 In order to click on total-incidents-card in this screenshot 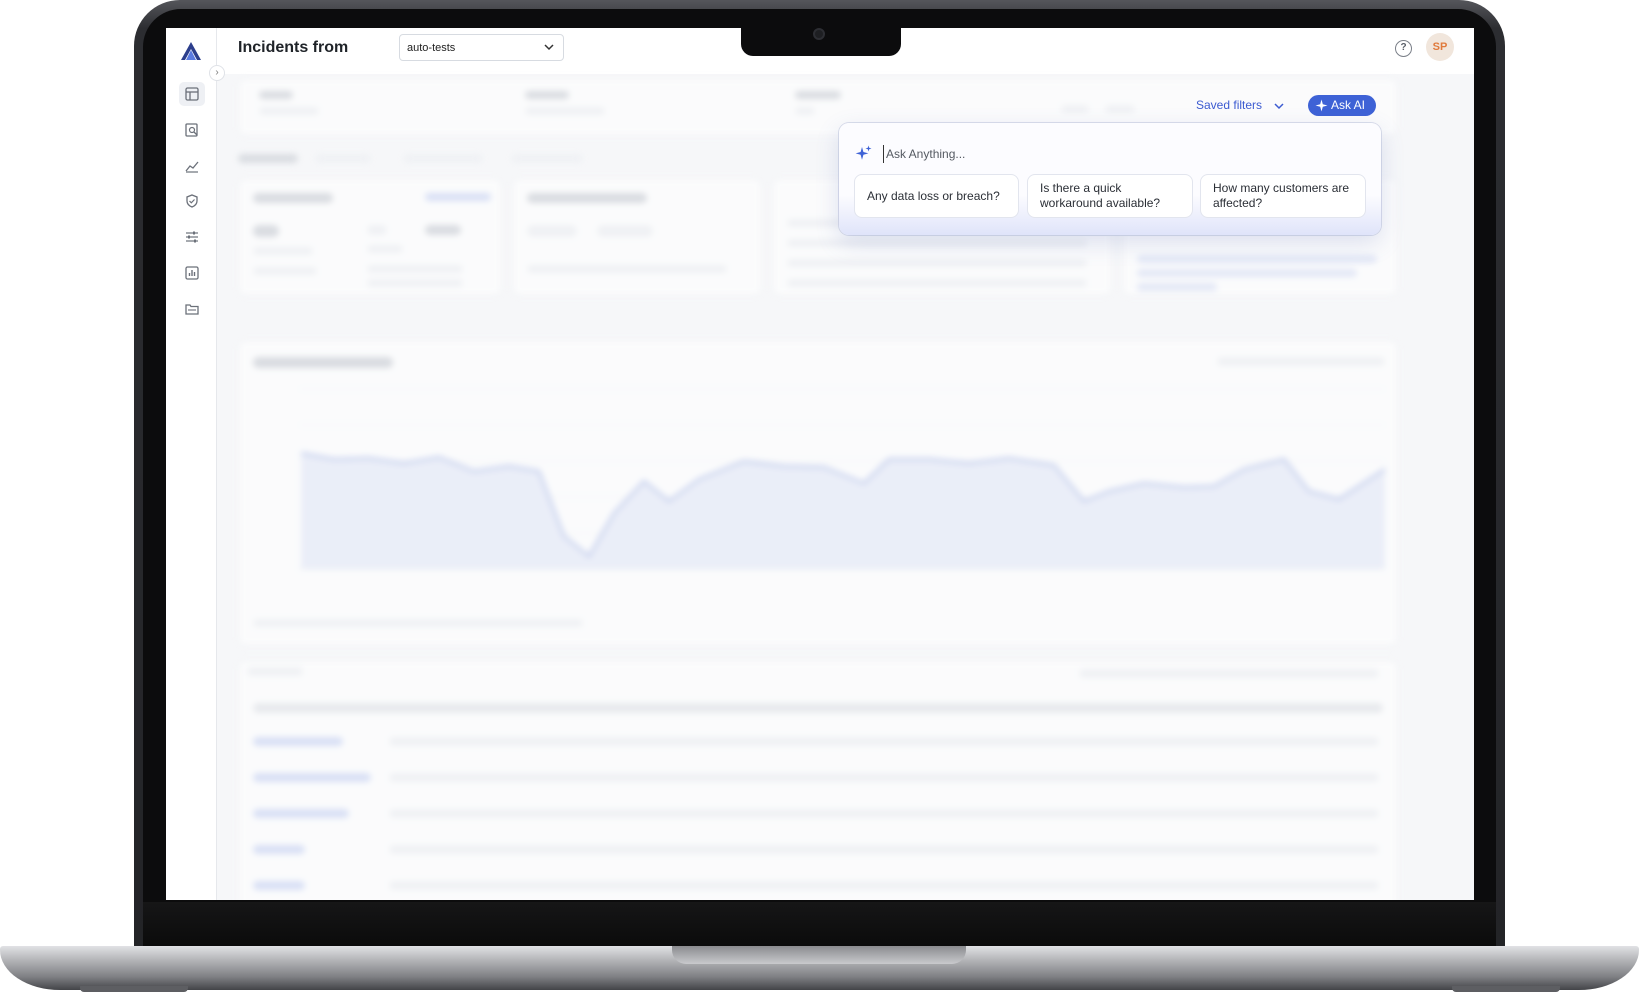, I will do `click(370, 237)`.